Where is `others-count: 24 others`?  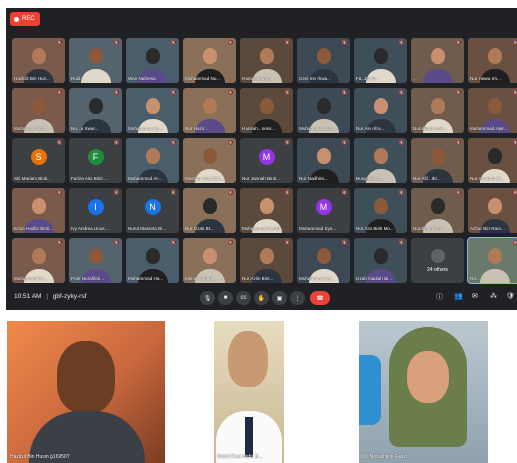 others-count: 24 others is located at coordinates (437, 269).